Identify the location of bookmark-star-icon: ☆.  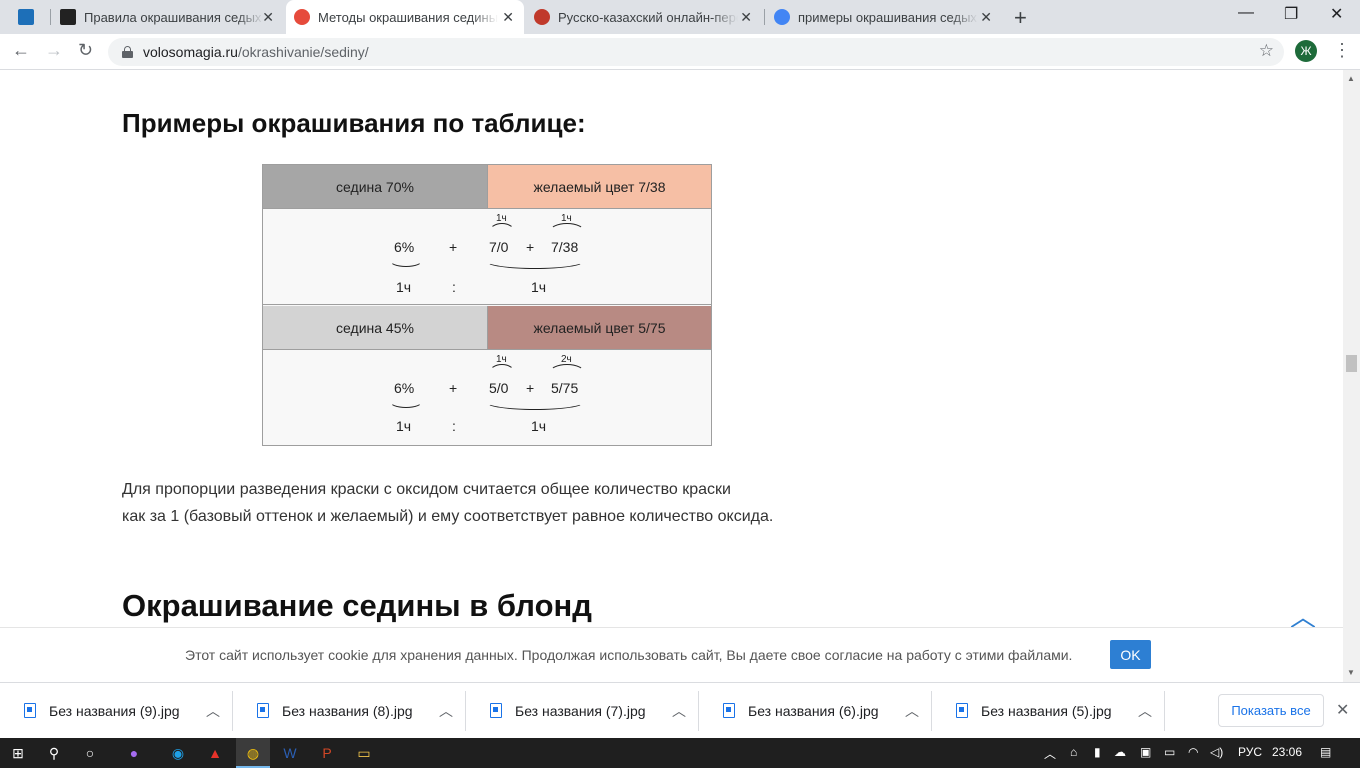
(1266, 51).